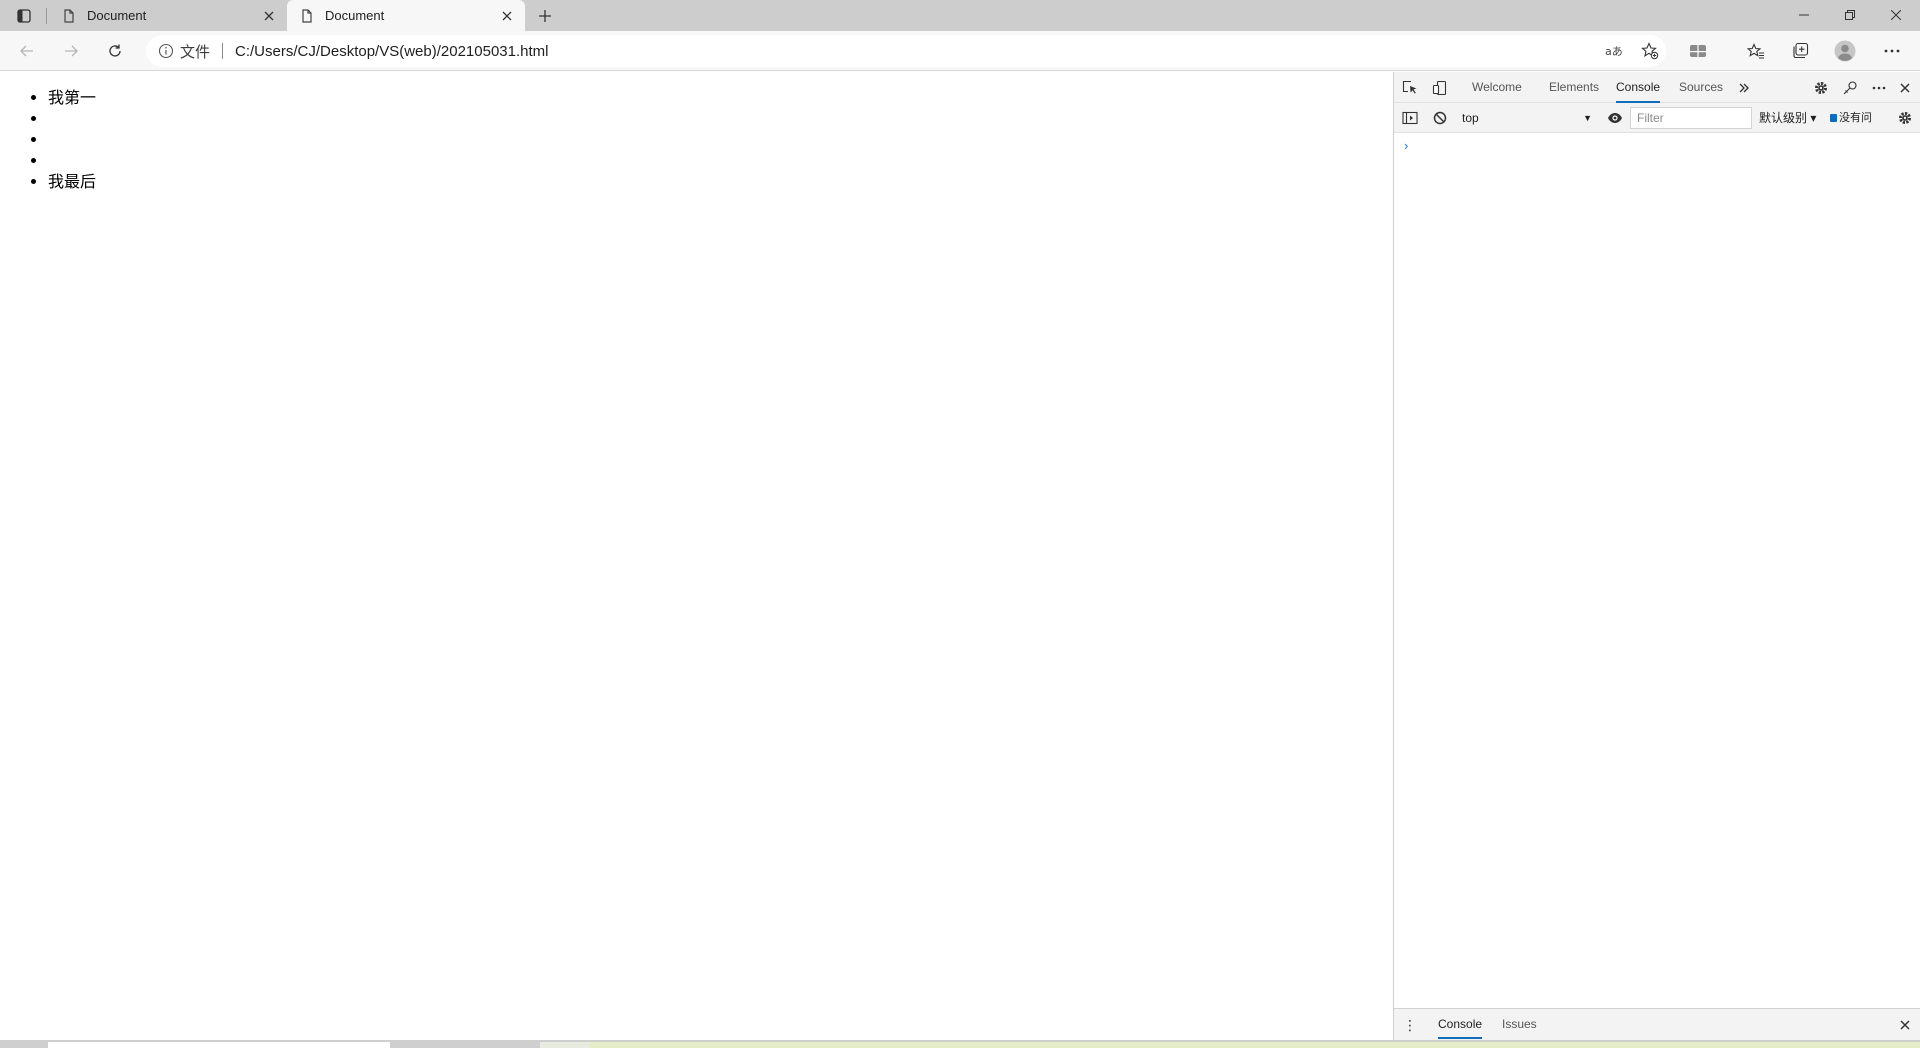  I want to click on favorites-button, so click(1756, 51).